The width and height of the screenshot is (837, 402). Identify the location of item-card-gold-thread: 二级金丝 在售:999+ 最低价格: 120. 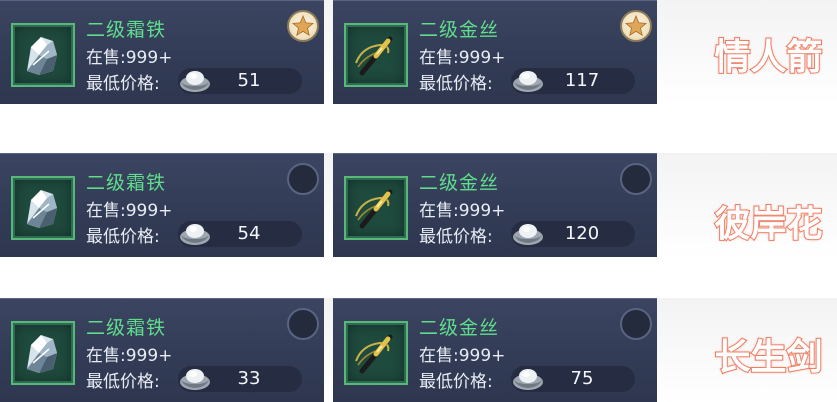
(495, 205).